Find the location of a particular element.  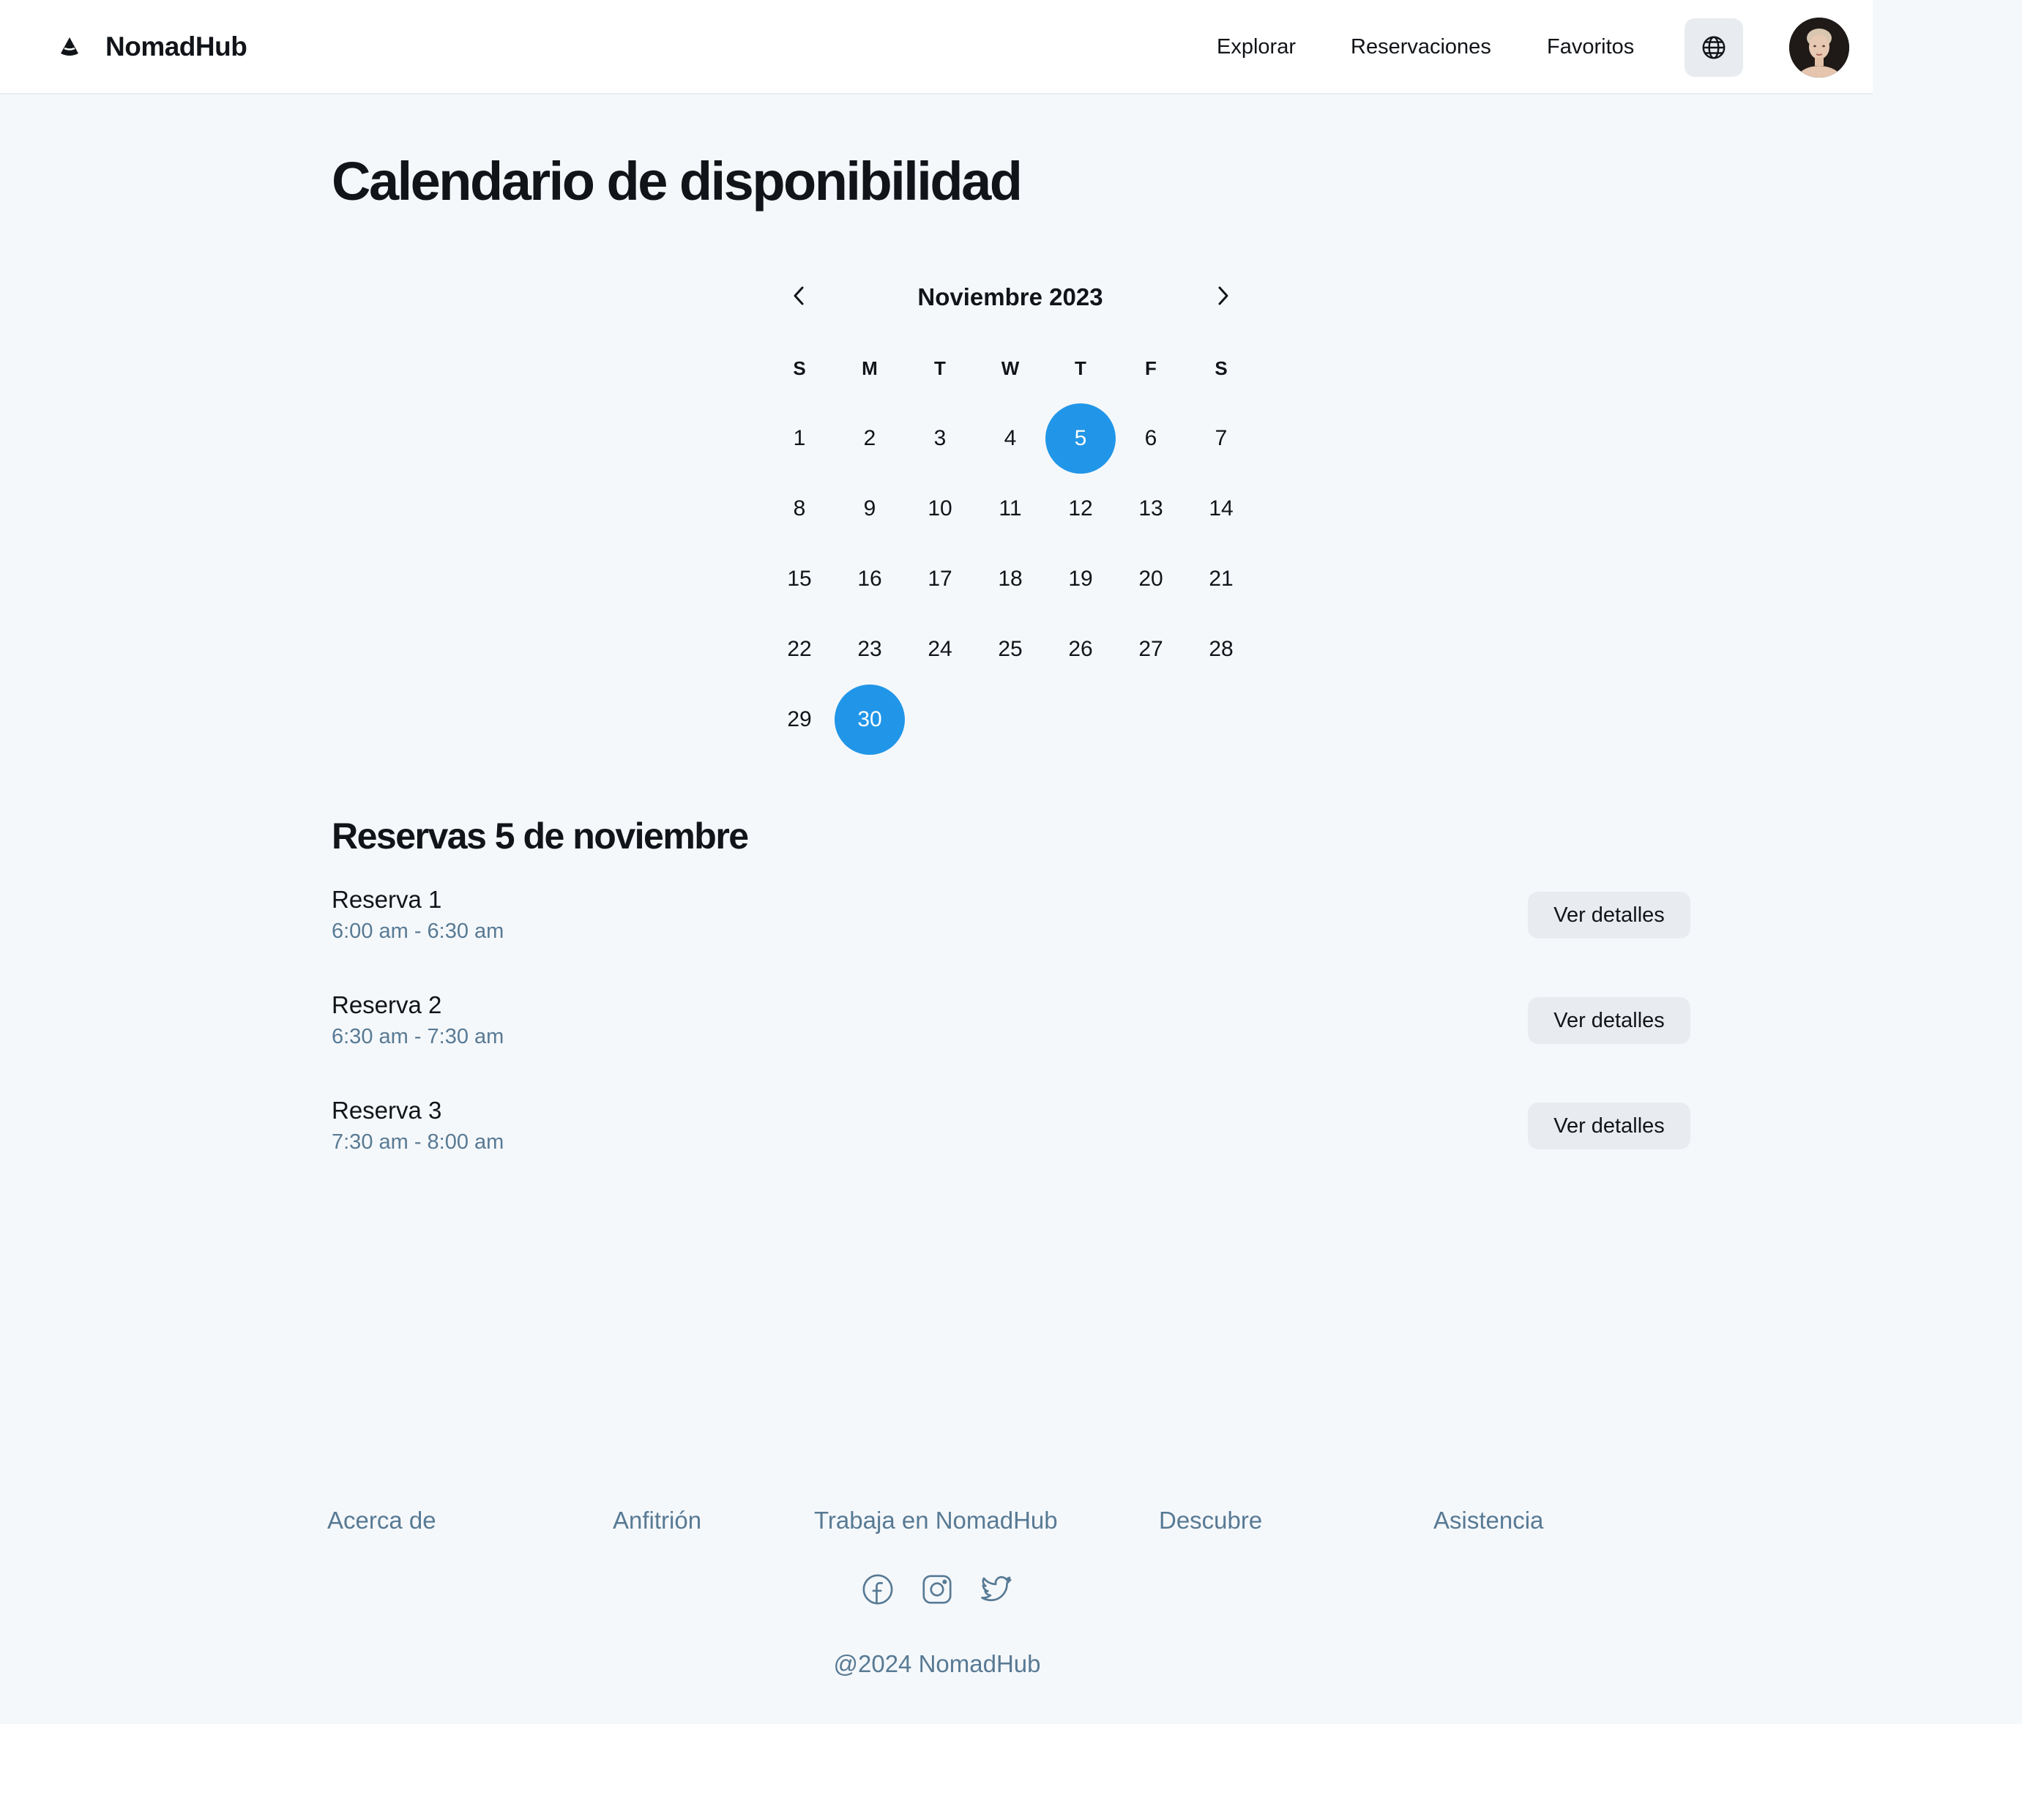

calendar-day-number: 9 is located at coordinates (869, 508).